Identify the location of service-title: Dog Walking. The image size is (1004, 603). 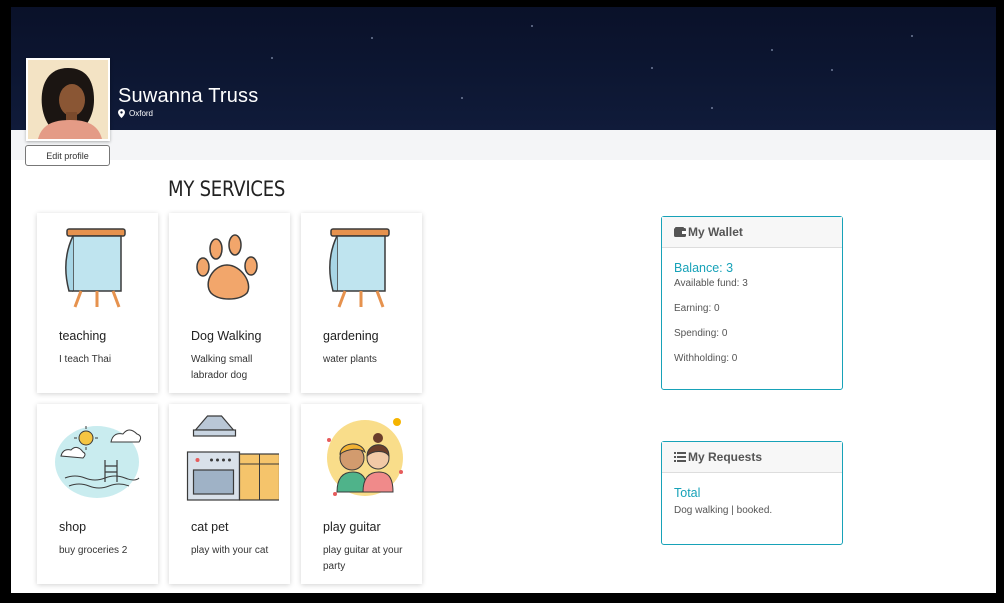
(226, 336).